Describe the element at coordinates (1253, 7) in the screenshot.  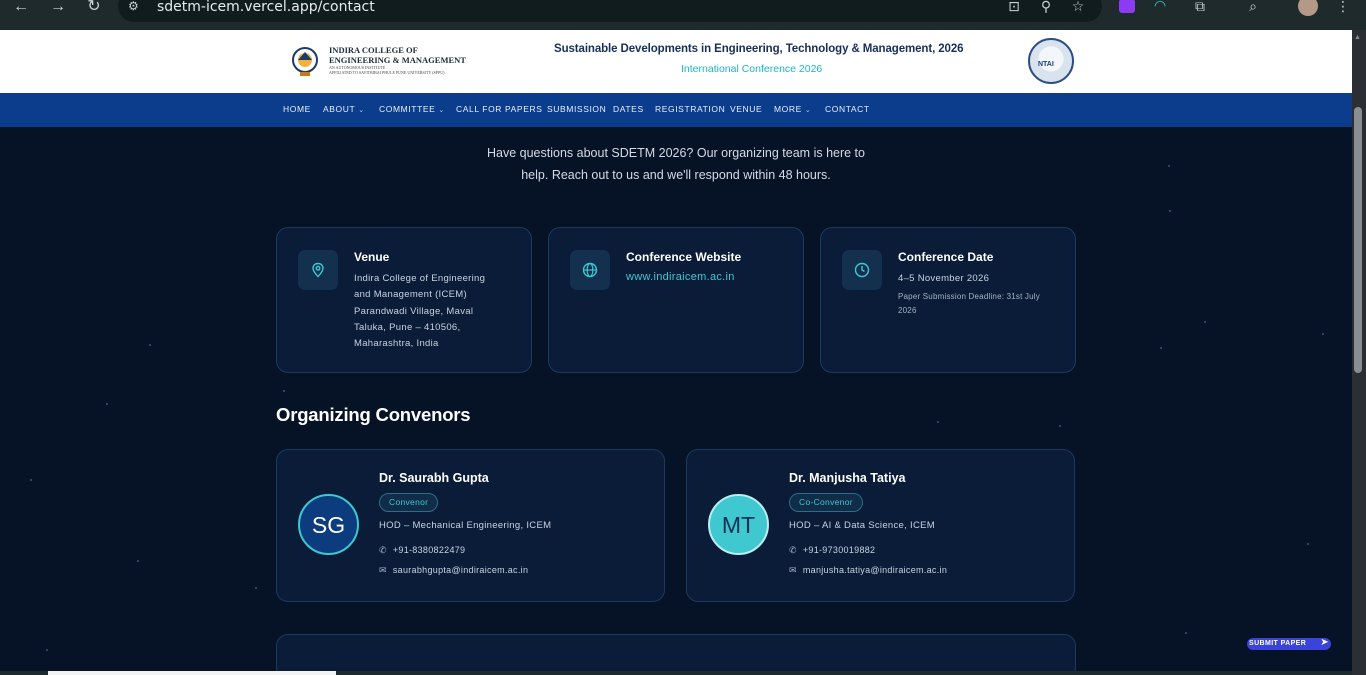
I see `tab-search-icon: ⌕` at that location.